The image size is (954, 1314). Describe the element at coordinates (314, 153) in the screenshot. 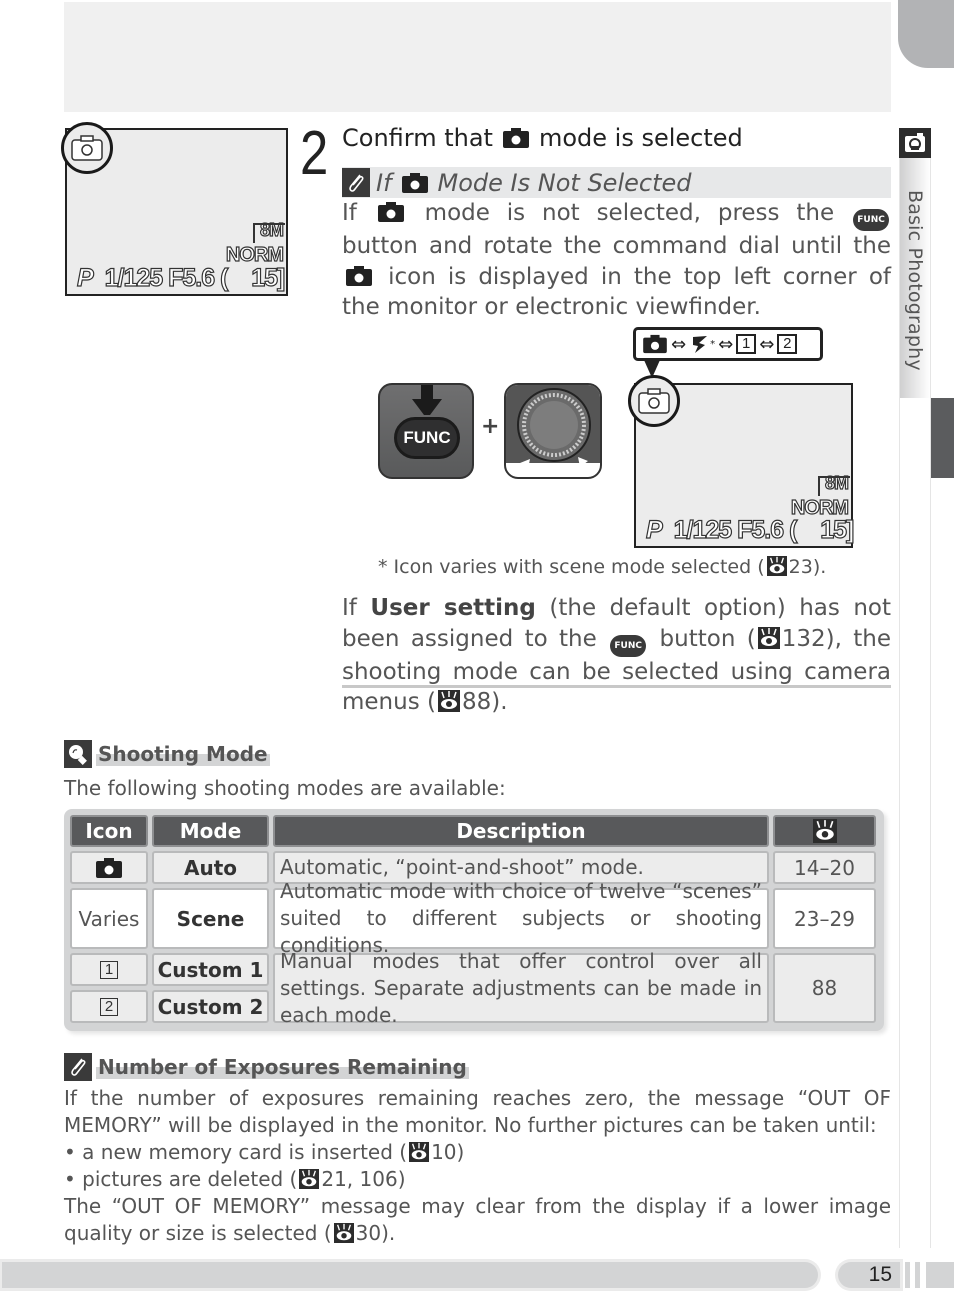

I see `step-number: 2` at that location.